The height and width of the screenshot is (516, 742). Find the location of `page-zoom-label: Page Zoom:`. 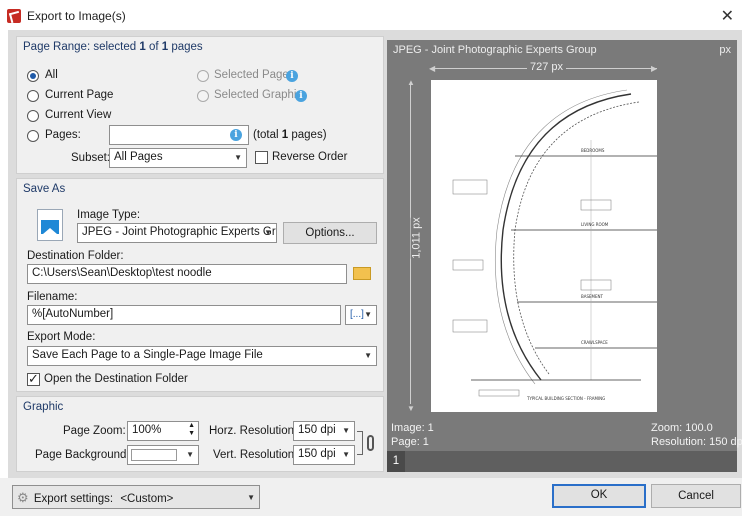

page-zoom-label: Page Zoom: is located at coordinates (94, 431).